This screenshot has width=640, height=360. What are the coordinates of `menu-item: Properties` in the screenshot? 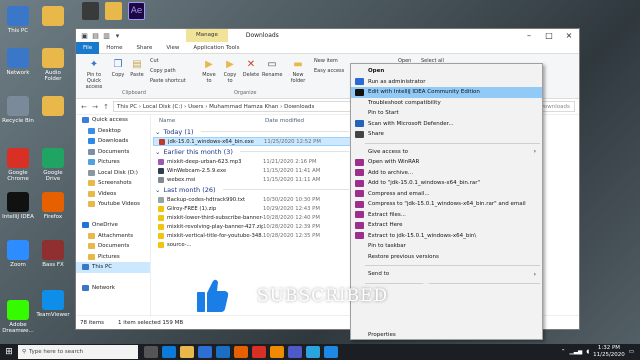 It's located at (446, 335).